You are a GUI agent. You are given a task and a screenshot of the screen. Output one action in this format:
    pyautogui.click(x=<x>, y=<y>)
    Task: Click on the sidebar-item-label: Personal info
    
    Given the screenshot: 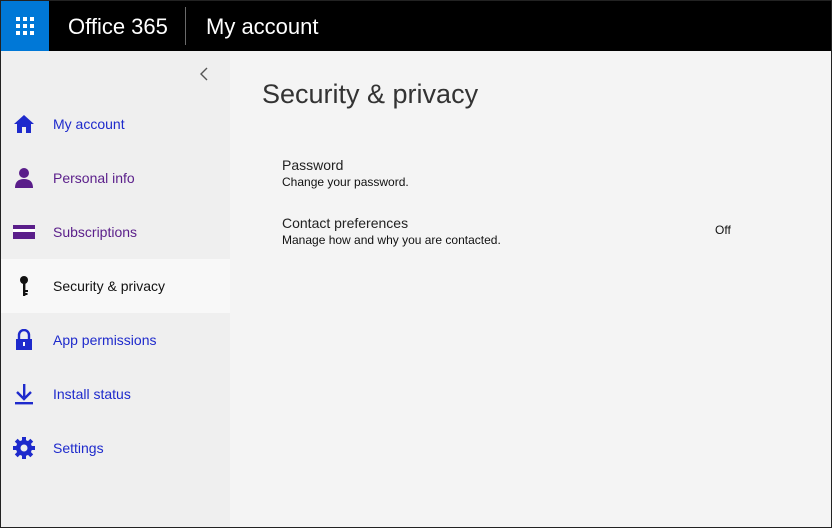 What is the action you would take?
    pyautogui.click(x=94, y=178)
    